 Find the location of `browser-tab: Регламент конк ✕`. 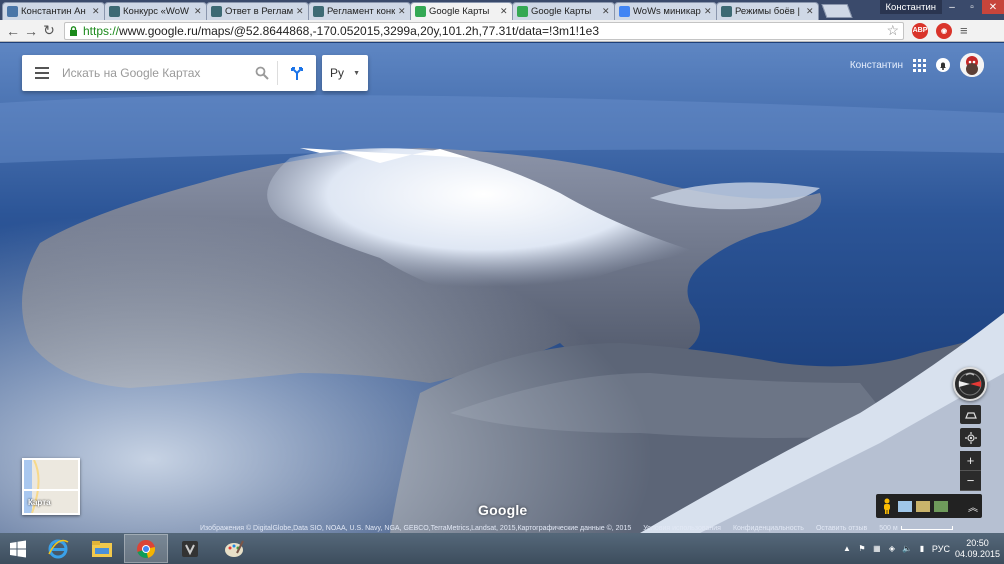

browser-tab: Регламент конк ✕ is located at coordinates (359, 11).